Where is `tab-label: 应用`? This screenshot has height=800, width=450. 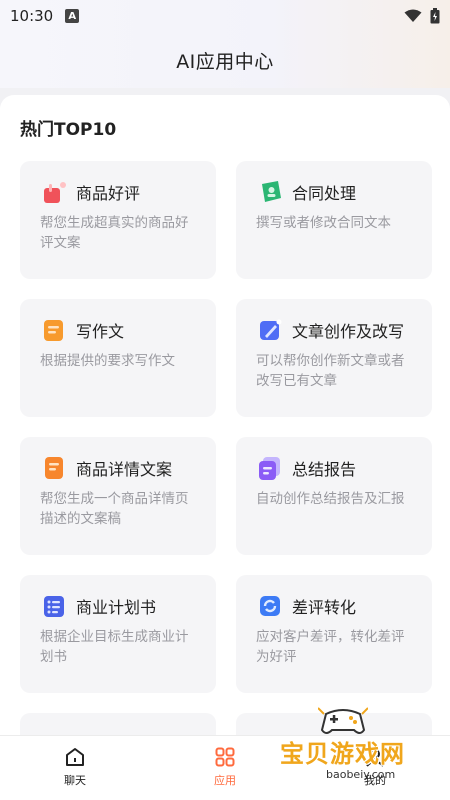 tab-label: 应用 is located at coordinates (225, 780).